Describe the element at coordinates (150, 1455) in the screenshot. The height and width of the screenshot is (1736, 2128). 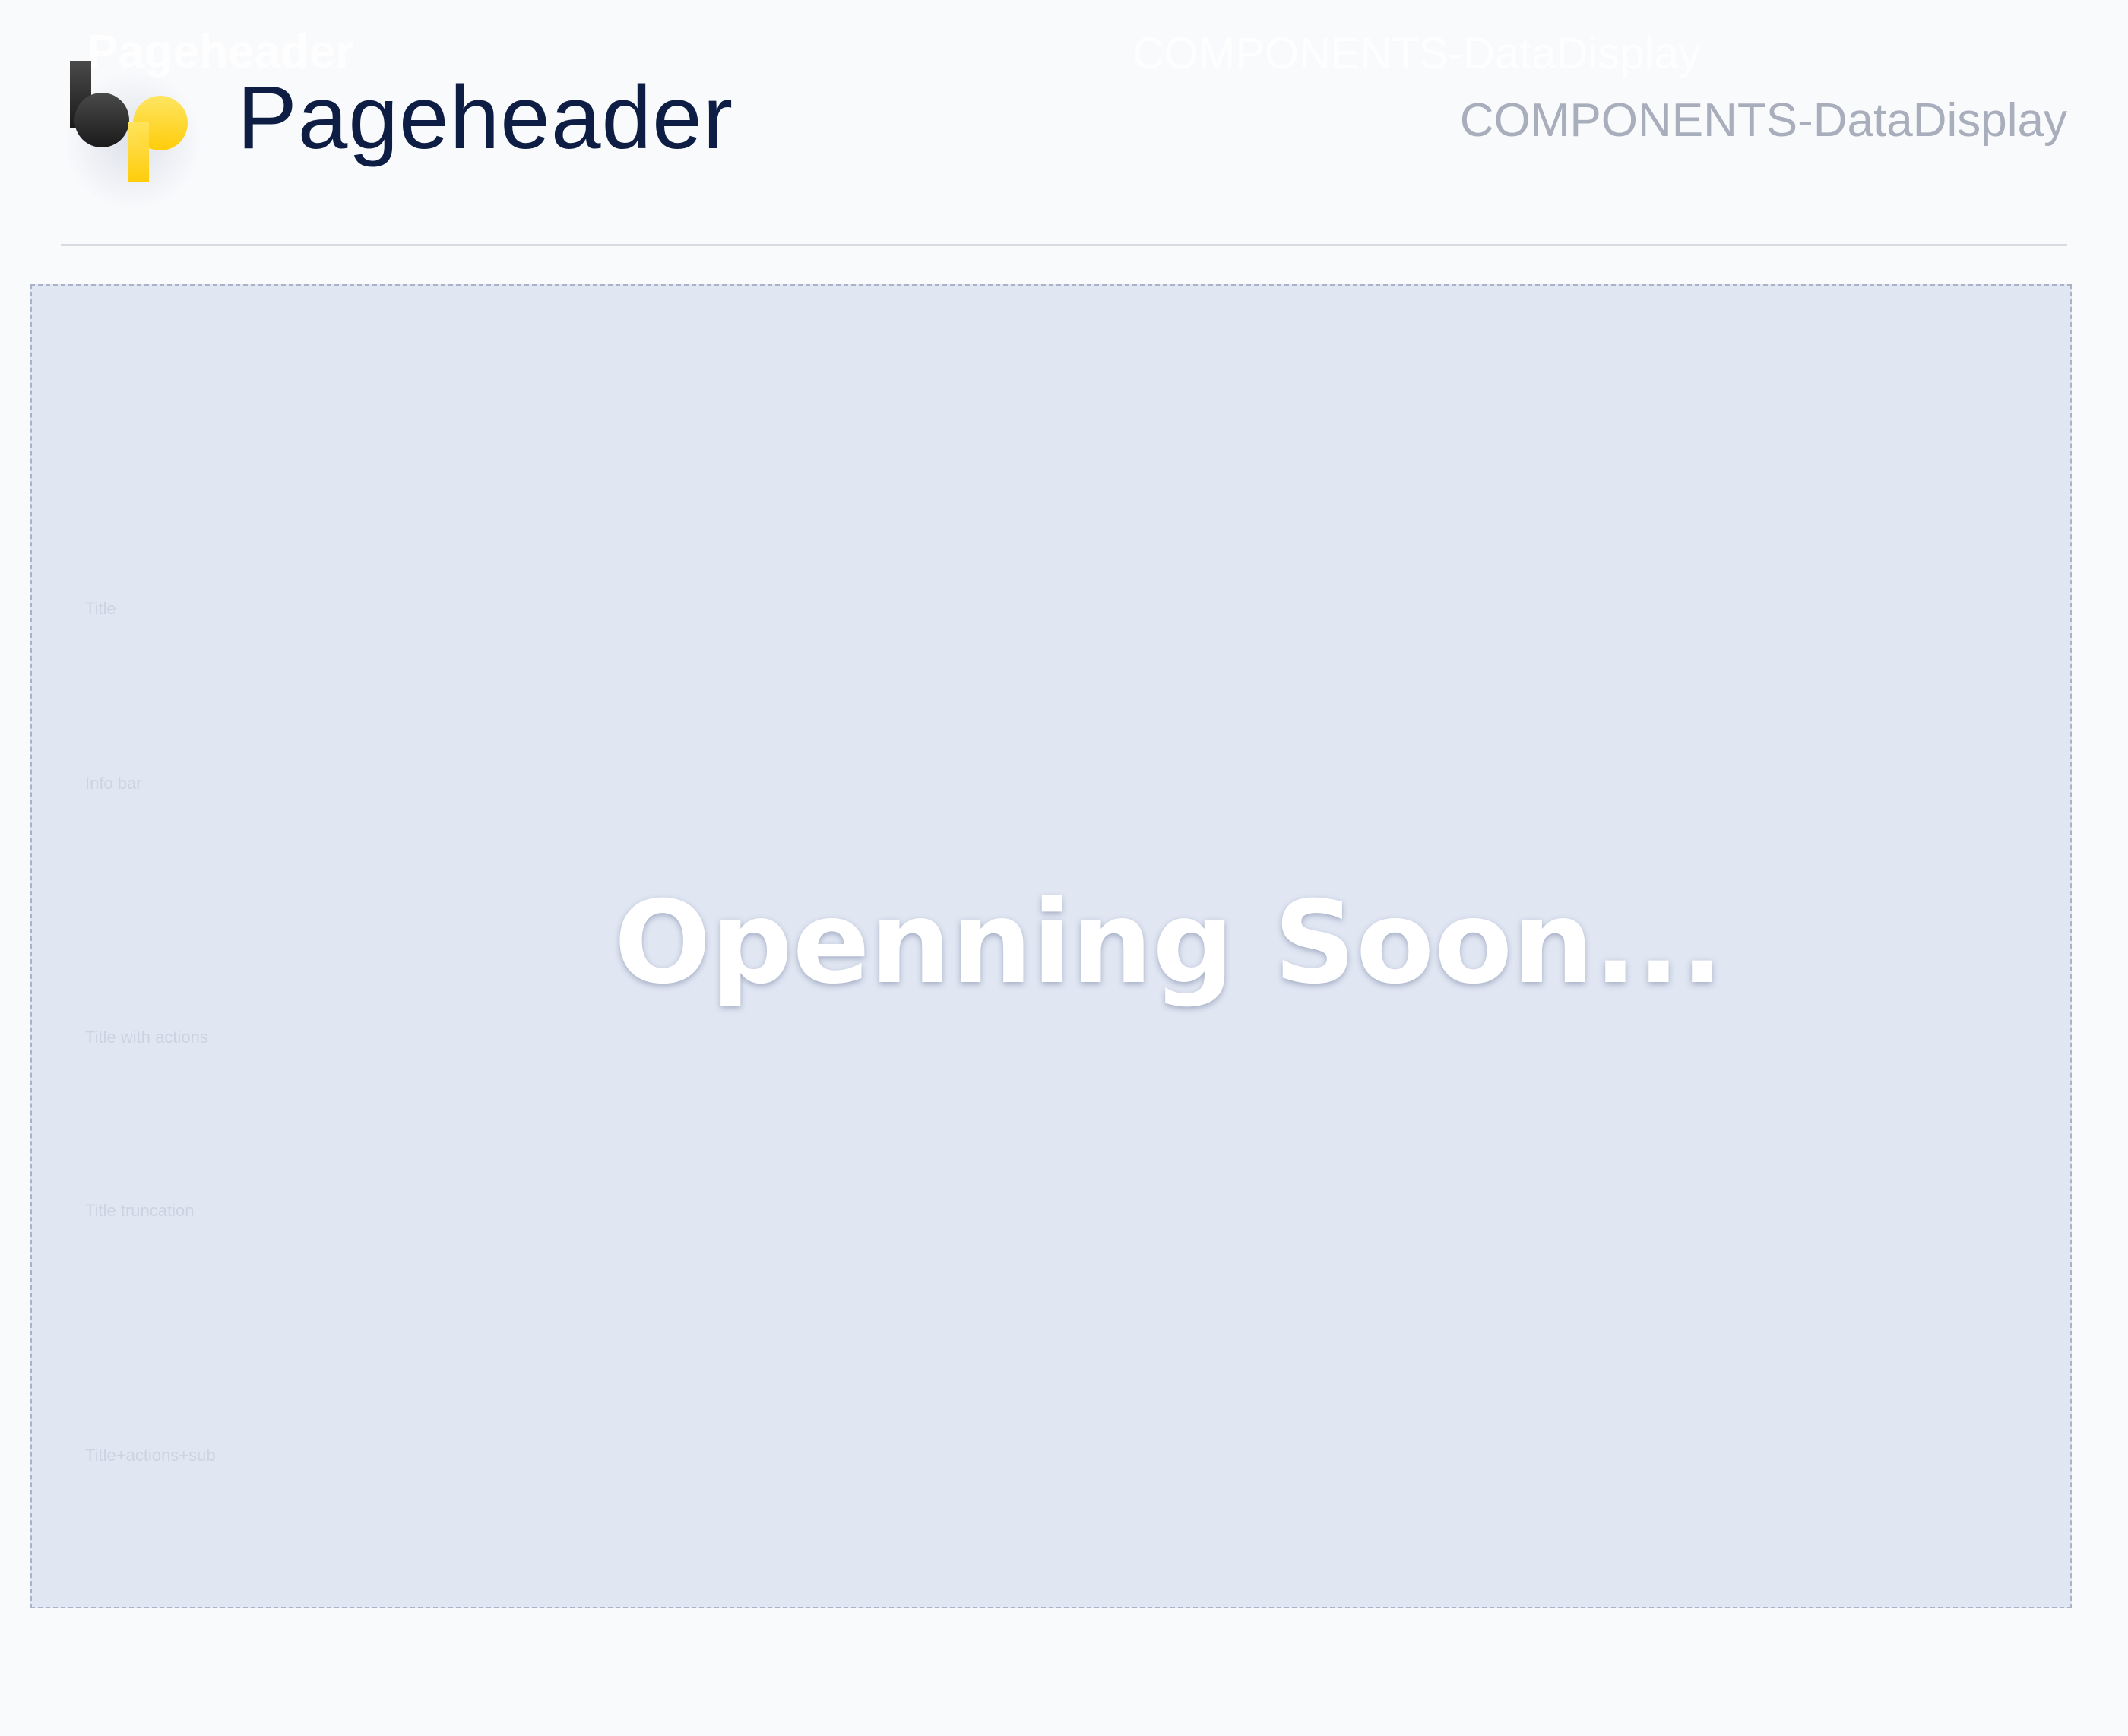
I see `section-label-title-actions-sub: Title+actions+sub` at that location.